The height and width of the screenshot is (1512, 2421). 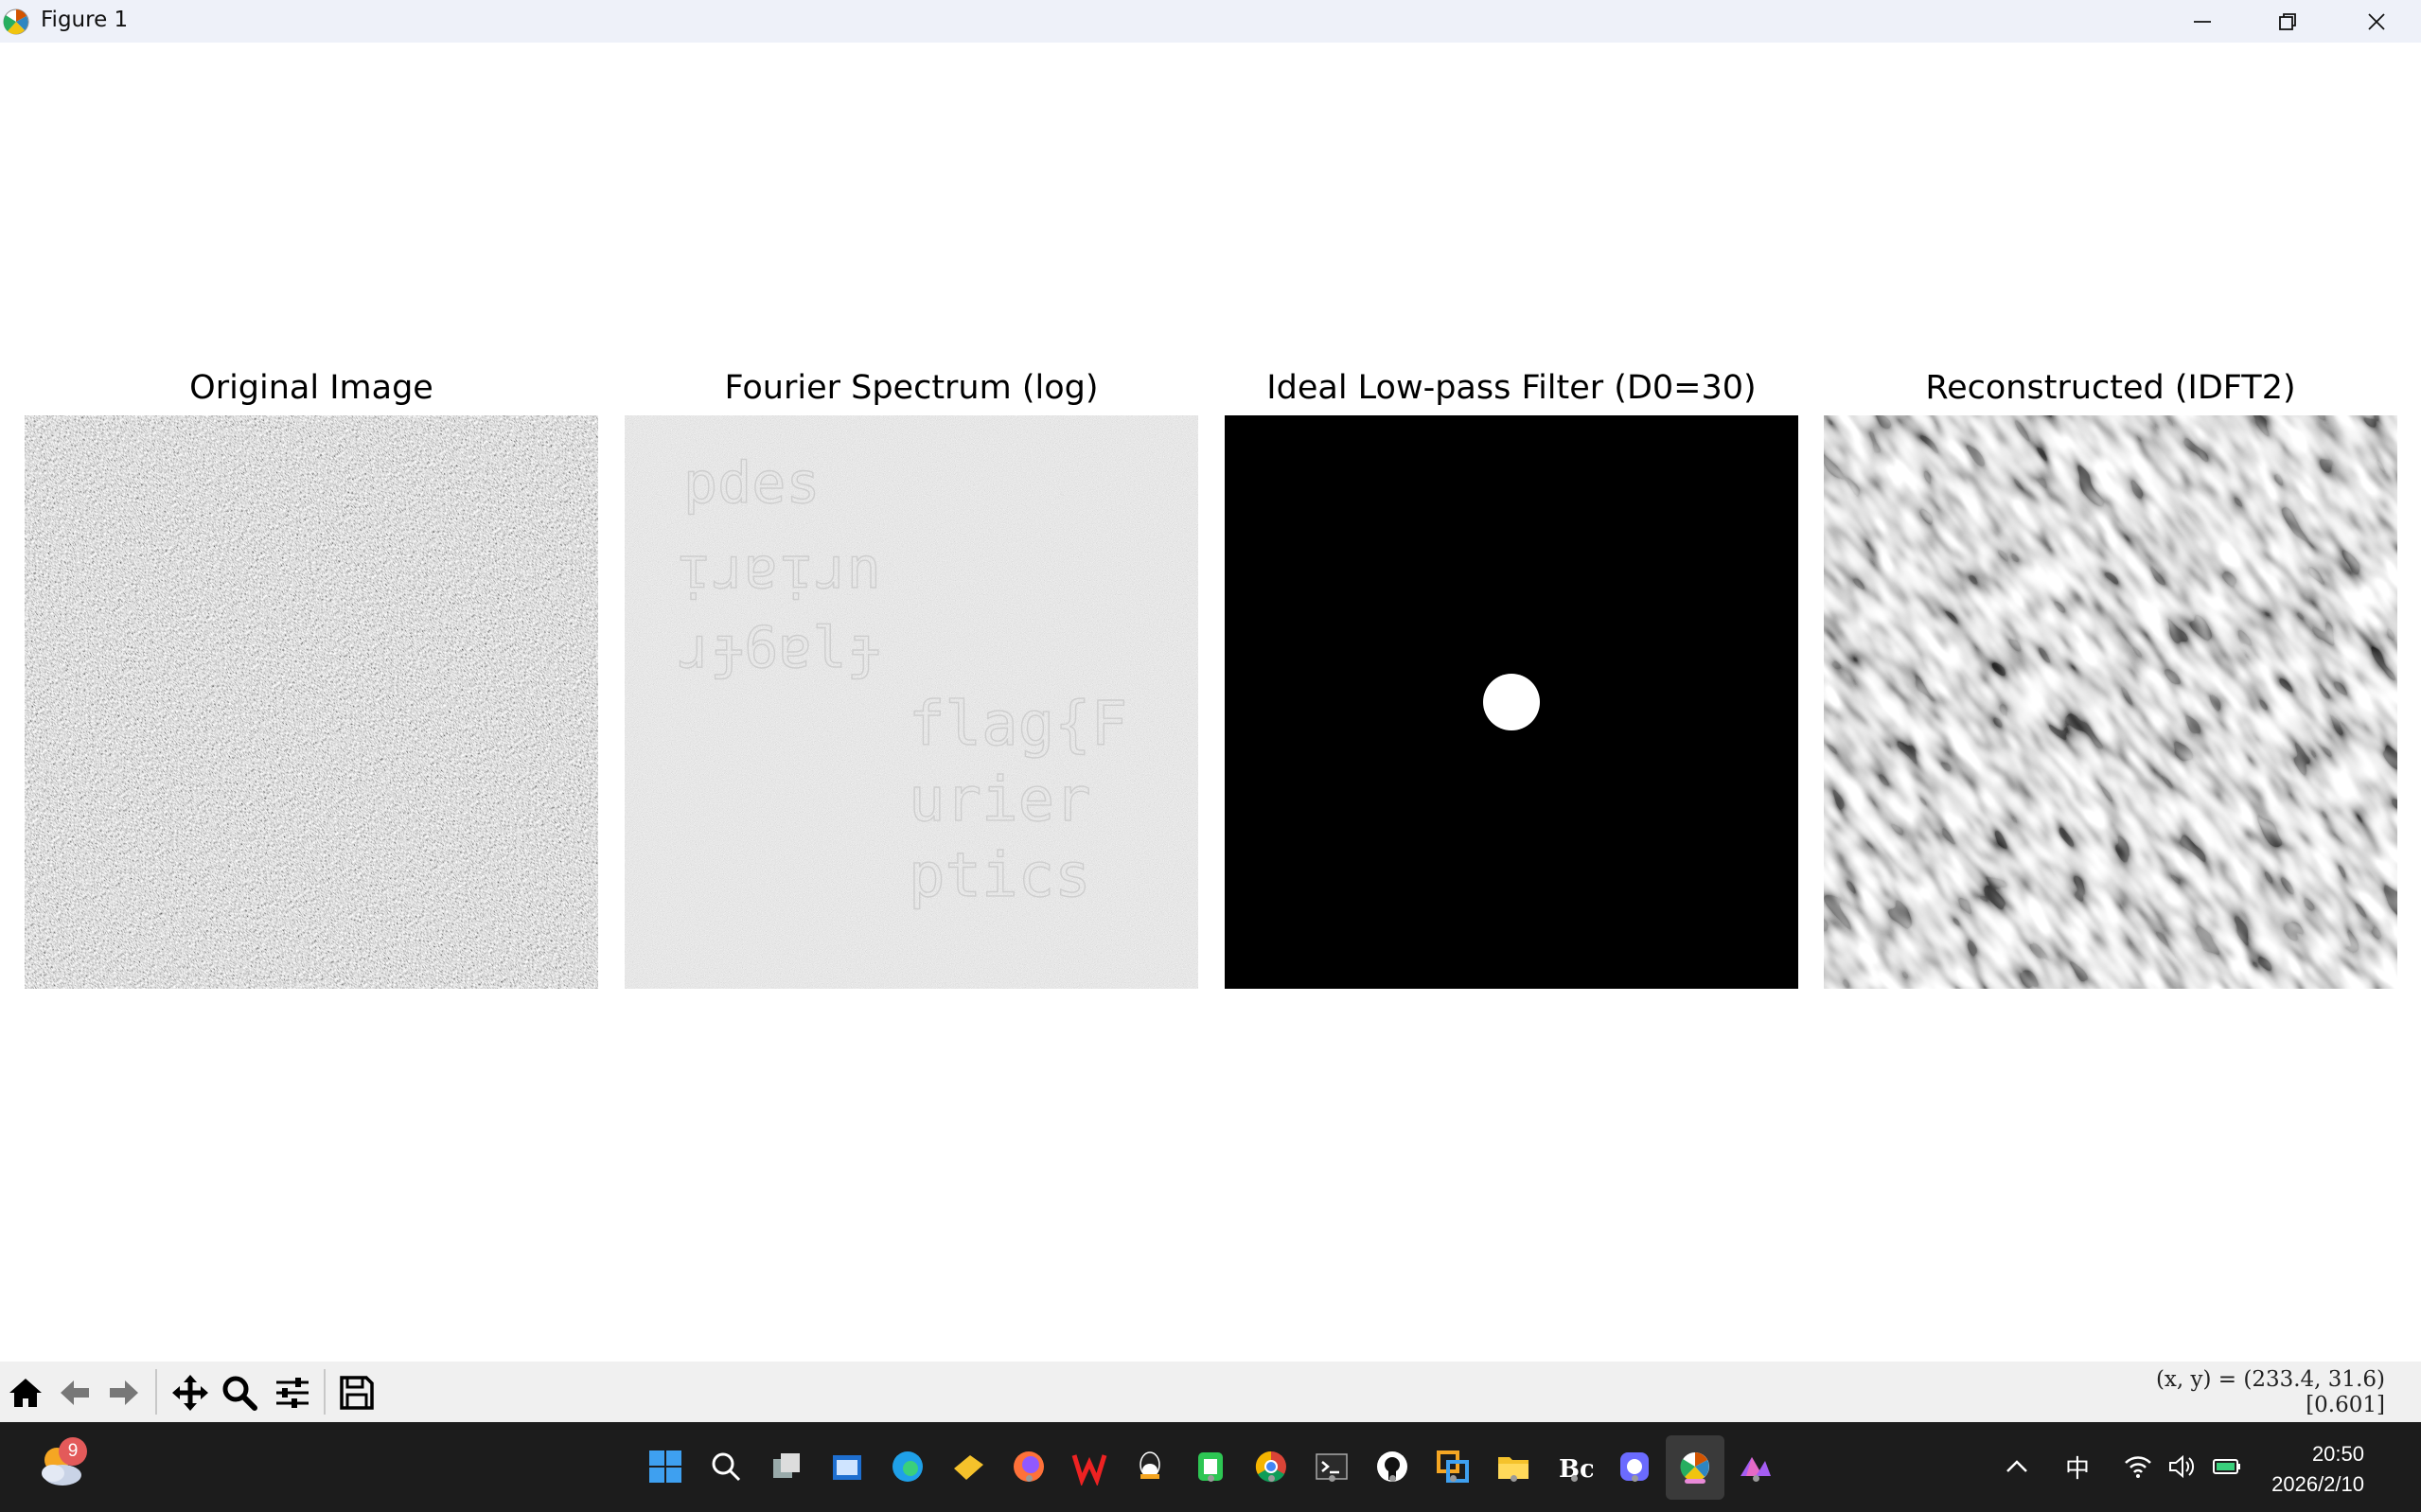 I want to click on taskbar-app-edge, so click(x=907, y=1466).